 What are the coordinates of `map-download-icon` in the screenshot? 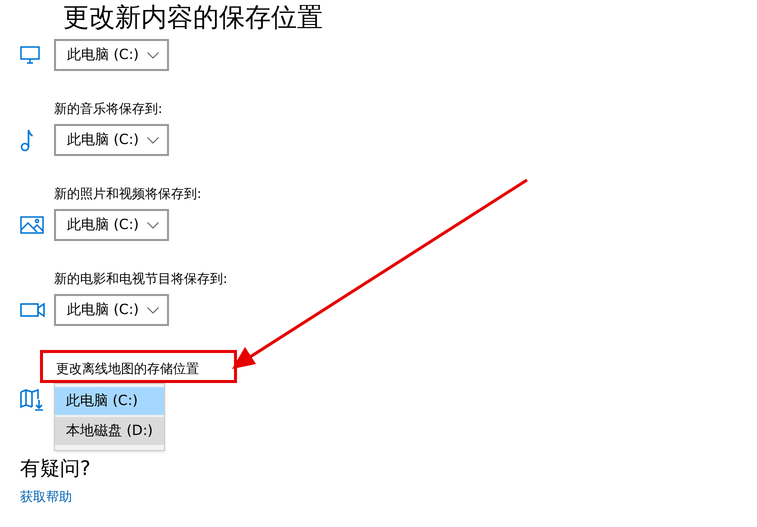 It's located at (33, 400).